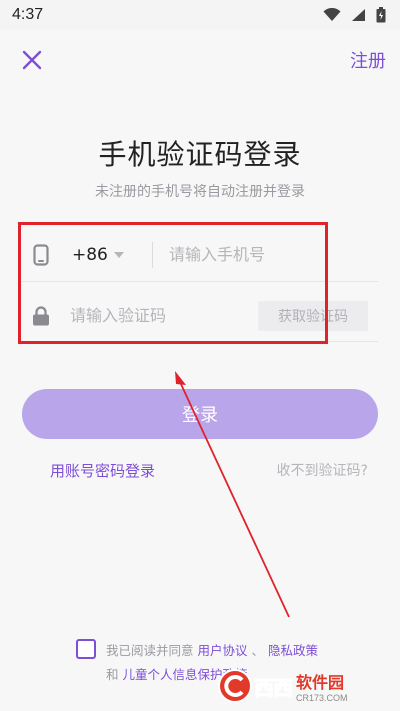 The height and width of the screenshot is (711, 400). I want to click on country-code-select: +86, so click(106, 255).